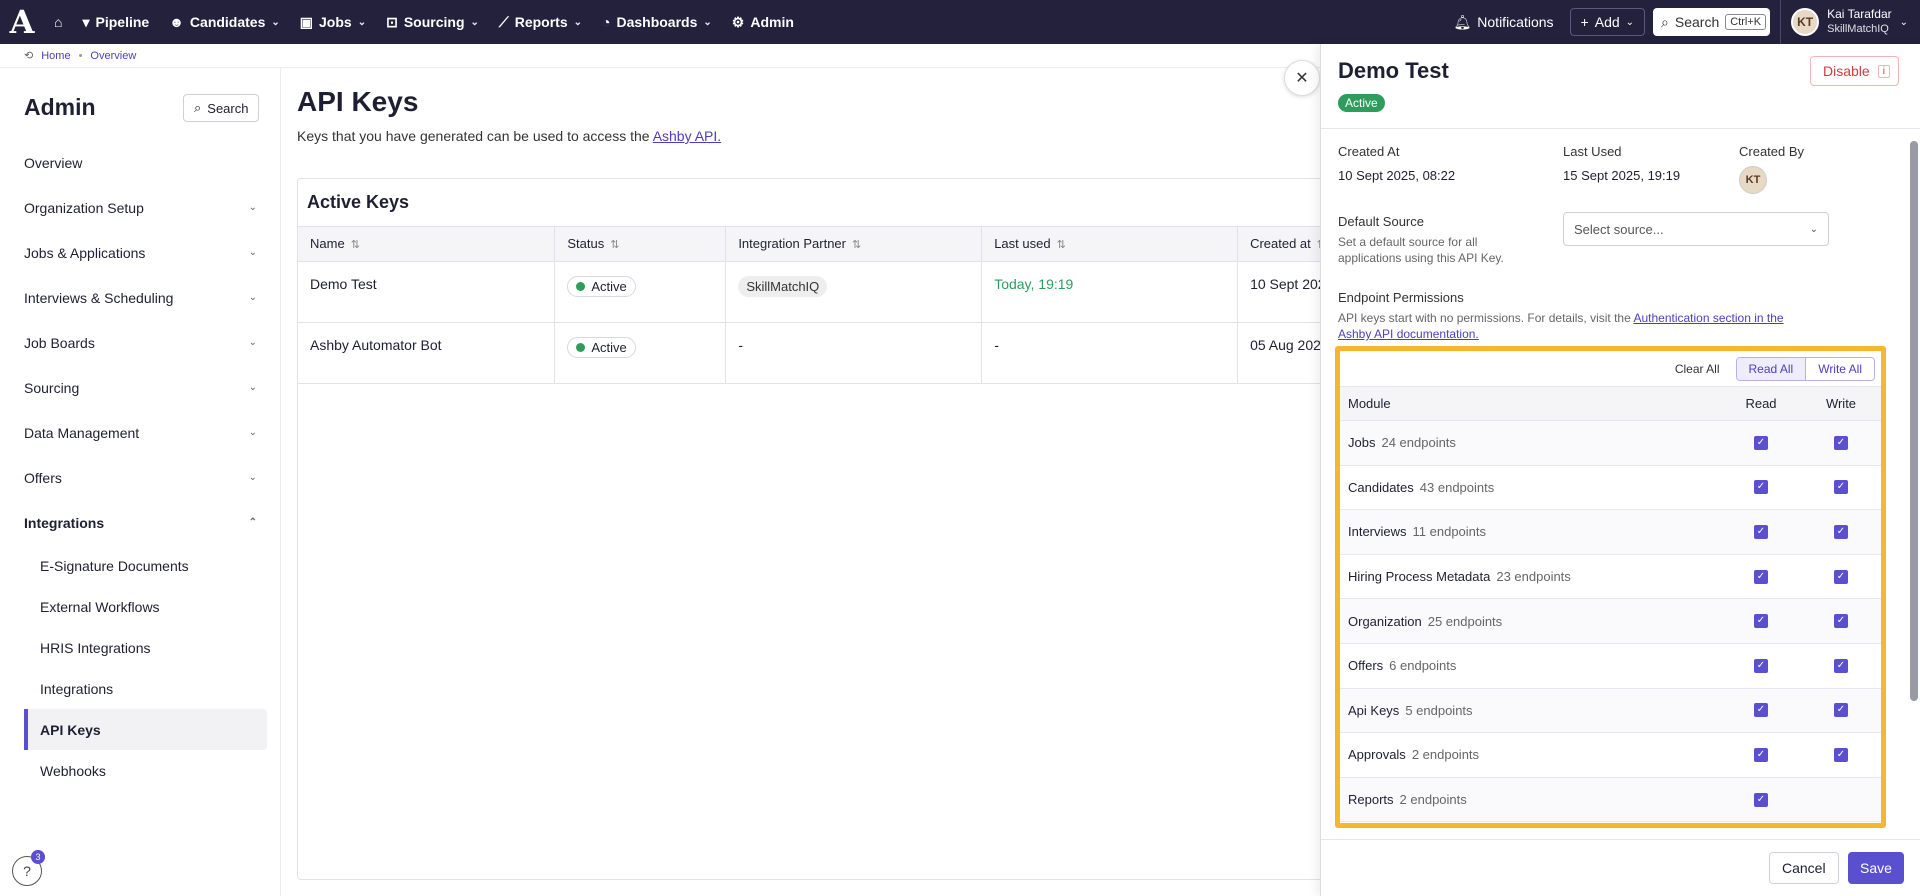 This screenshot has height=896, width=1920. Describe the element at coordinates (763, 22) in the screenshot. I see `nav-admin: ⚙ Admin` at that location.